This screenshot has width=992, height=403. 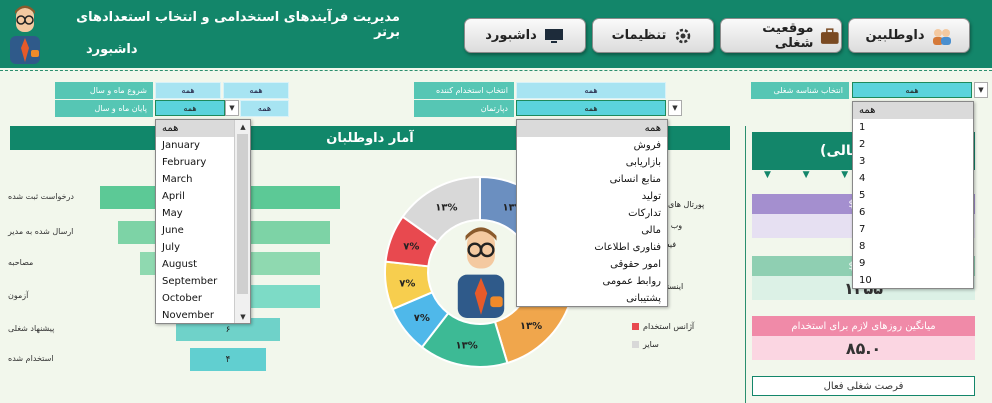 What do you see at coordinates (591, 108) in the screenshot?
I see `department-select: همه` at bounding box center [591, 108].